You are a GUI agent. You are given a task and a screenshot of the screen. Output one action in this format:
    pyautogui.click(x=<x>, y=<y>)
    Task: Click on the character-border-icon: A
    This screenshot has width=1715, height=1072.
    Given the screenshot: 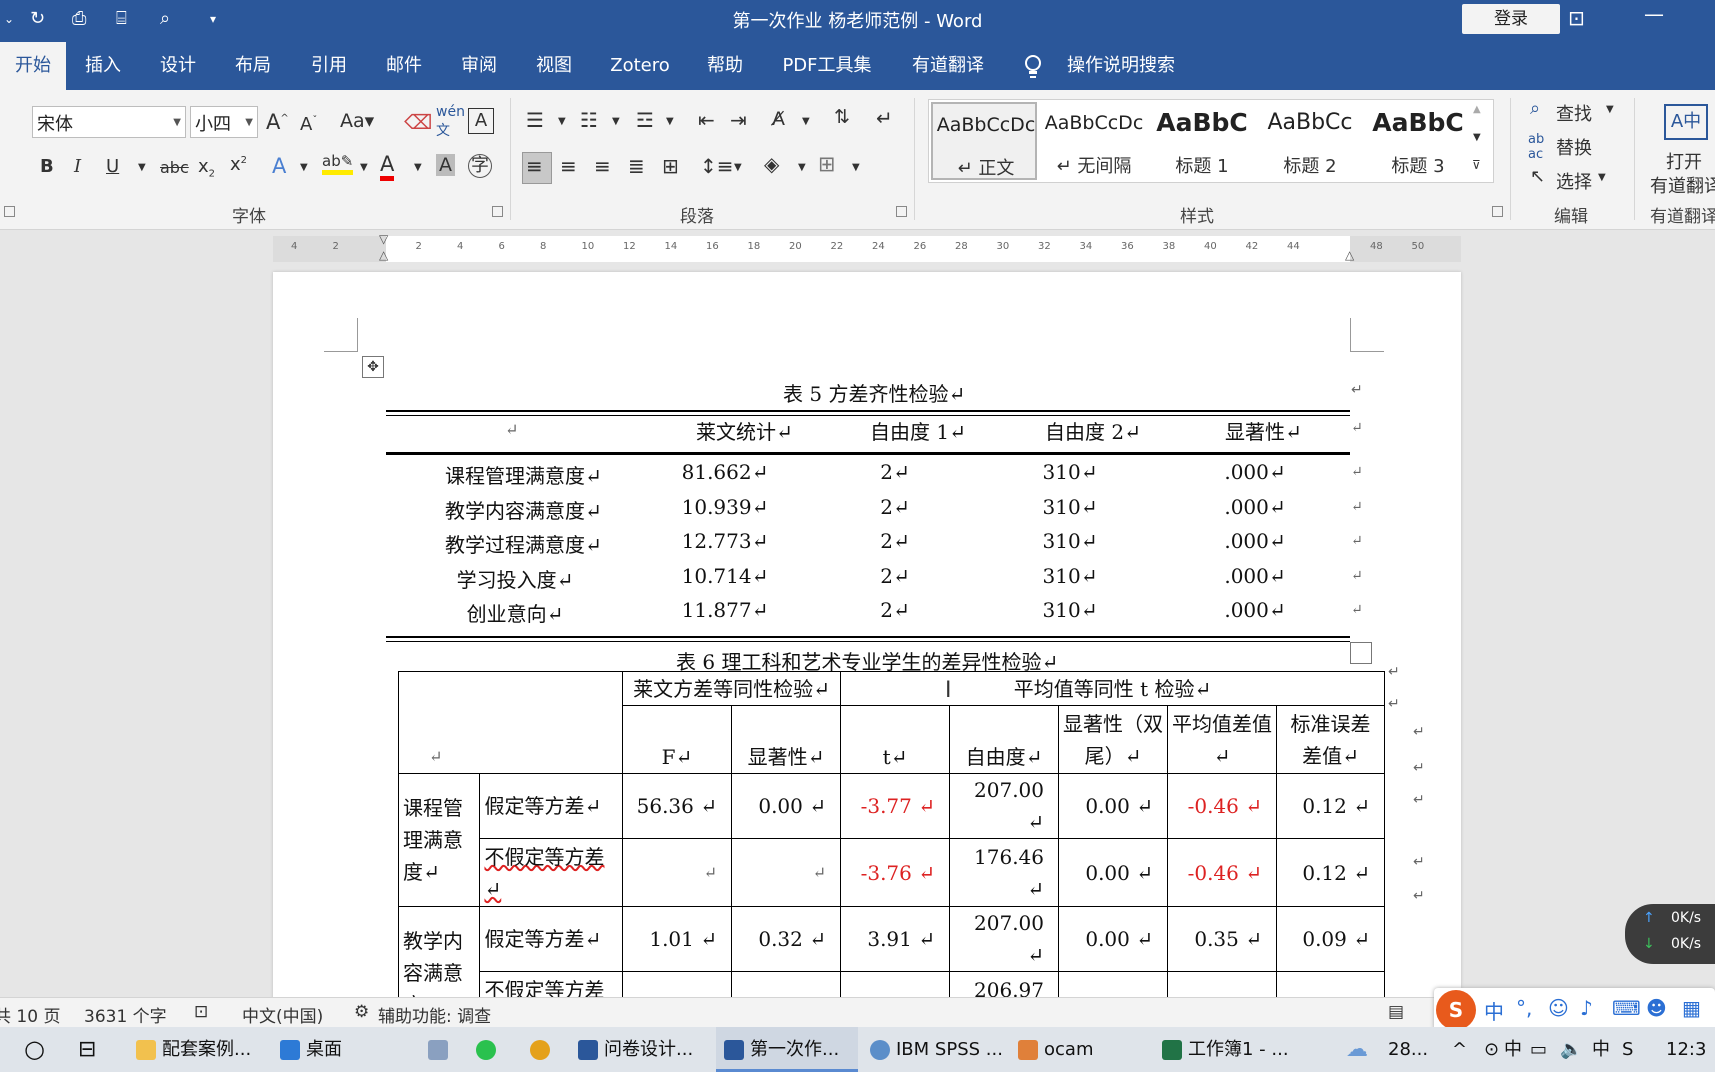 What is the action you would take?
    pyautogui.click(x=481, y=121)
    